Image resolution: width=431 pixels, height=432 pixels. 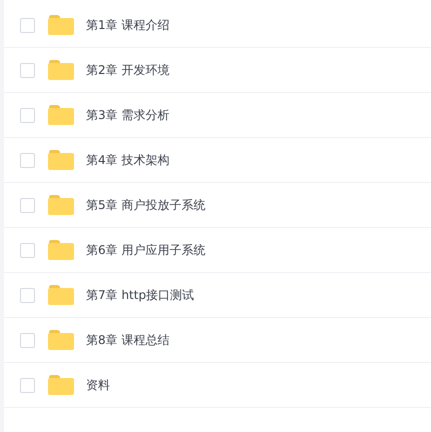 I want to click on file-row: 第8章 课程总结, so click(x=217, y=340).